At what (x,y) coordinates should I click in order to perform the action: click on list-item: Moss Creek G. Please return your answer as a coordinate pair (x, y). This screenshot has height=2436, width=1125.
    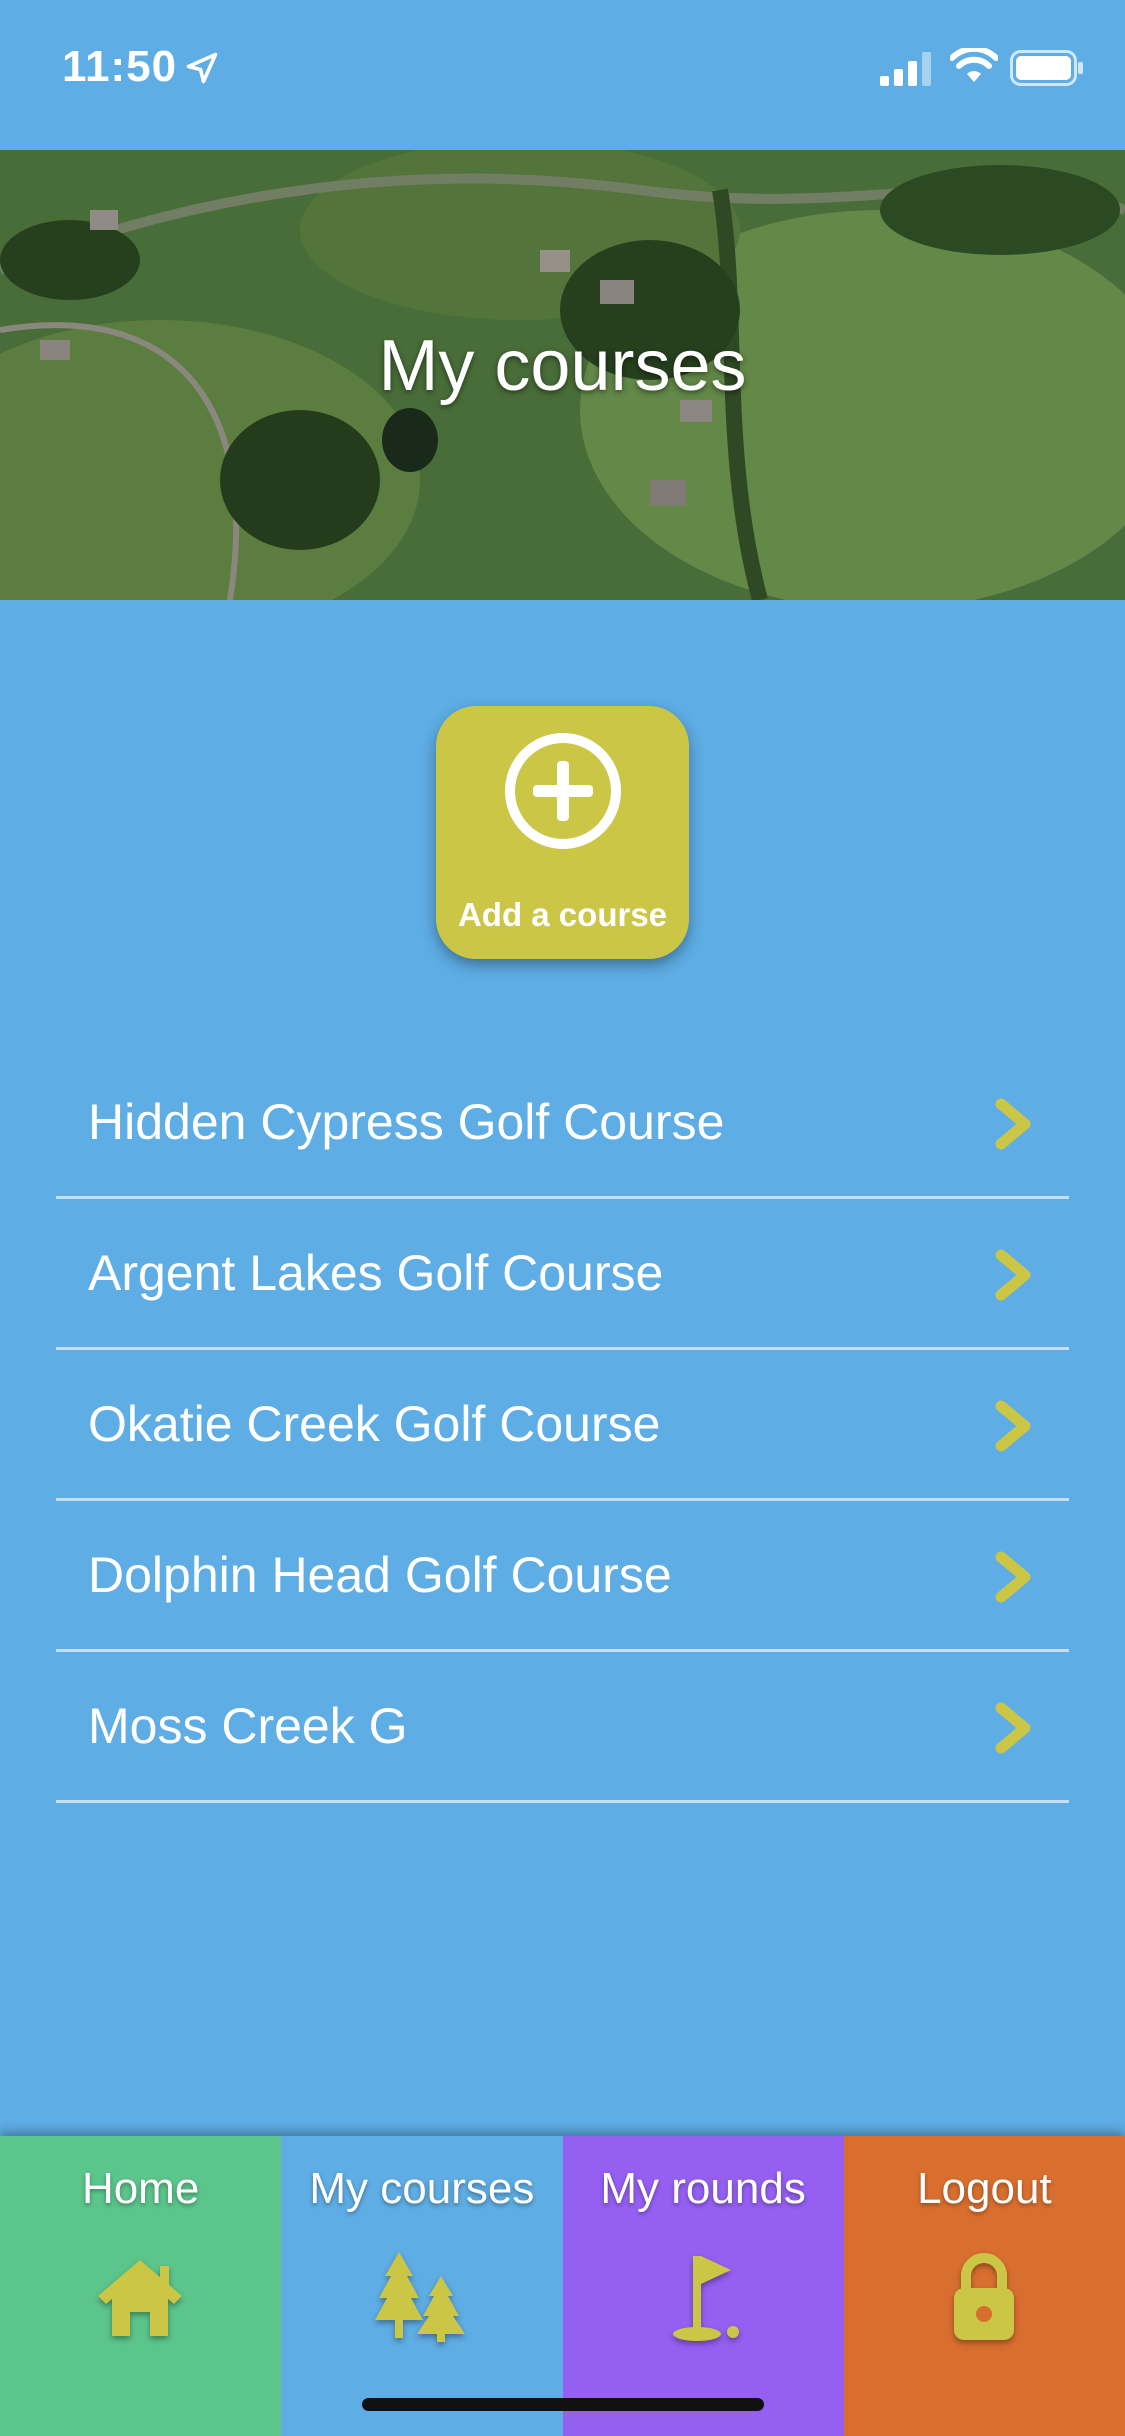
    Looking at the image, I should click on (562, 1727).